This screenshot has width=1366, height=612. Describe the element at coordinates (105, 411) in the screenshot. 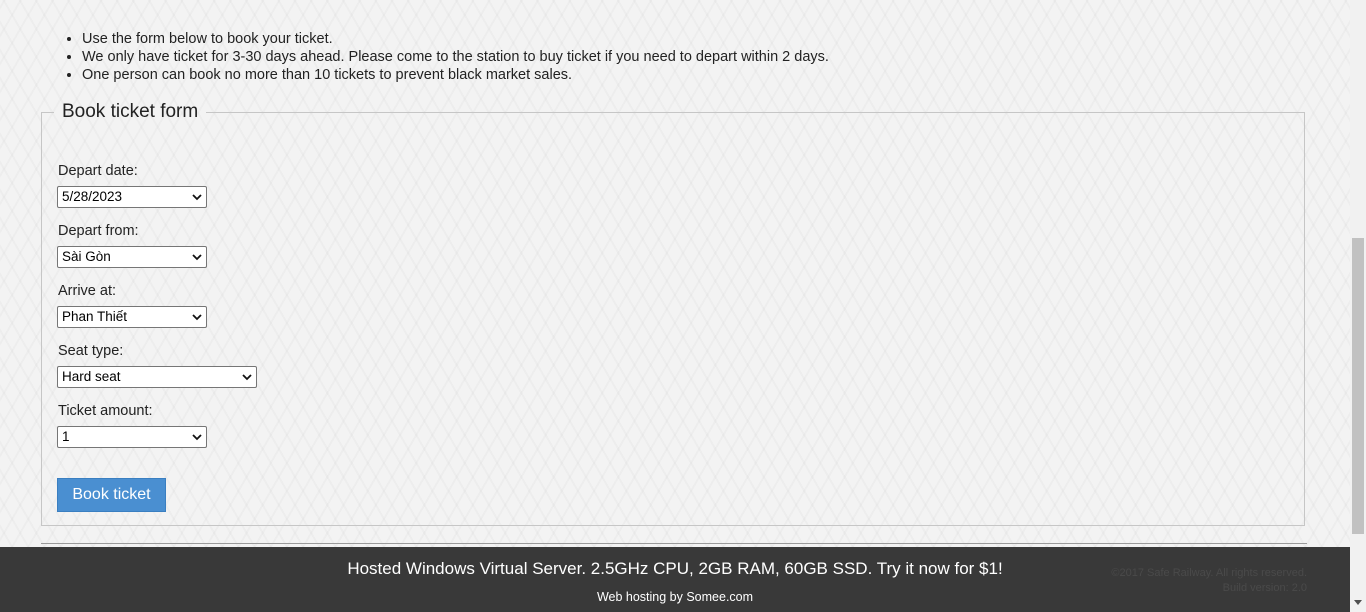

I see `ticket-amount-label: Ticket amount:` at that location.